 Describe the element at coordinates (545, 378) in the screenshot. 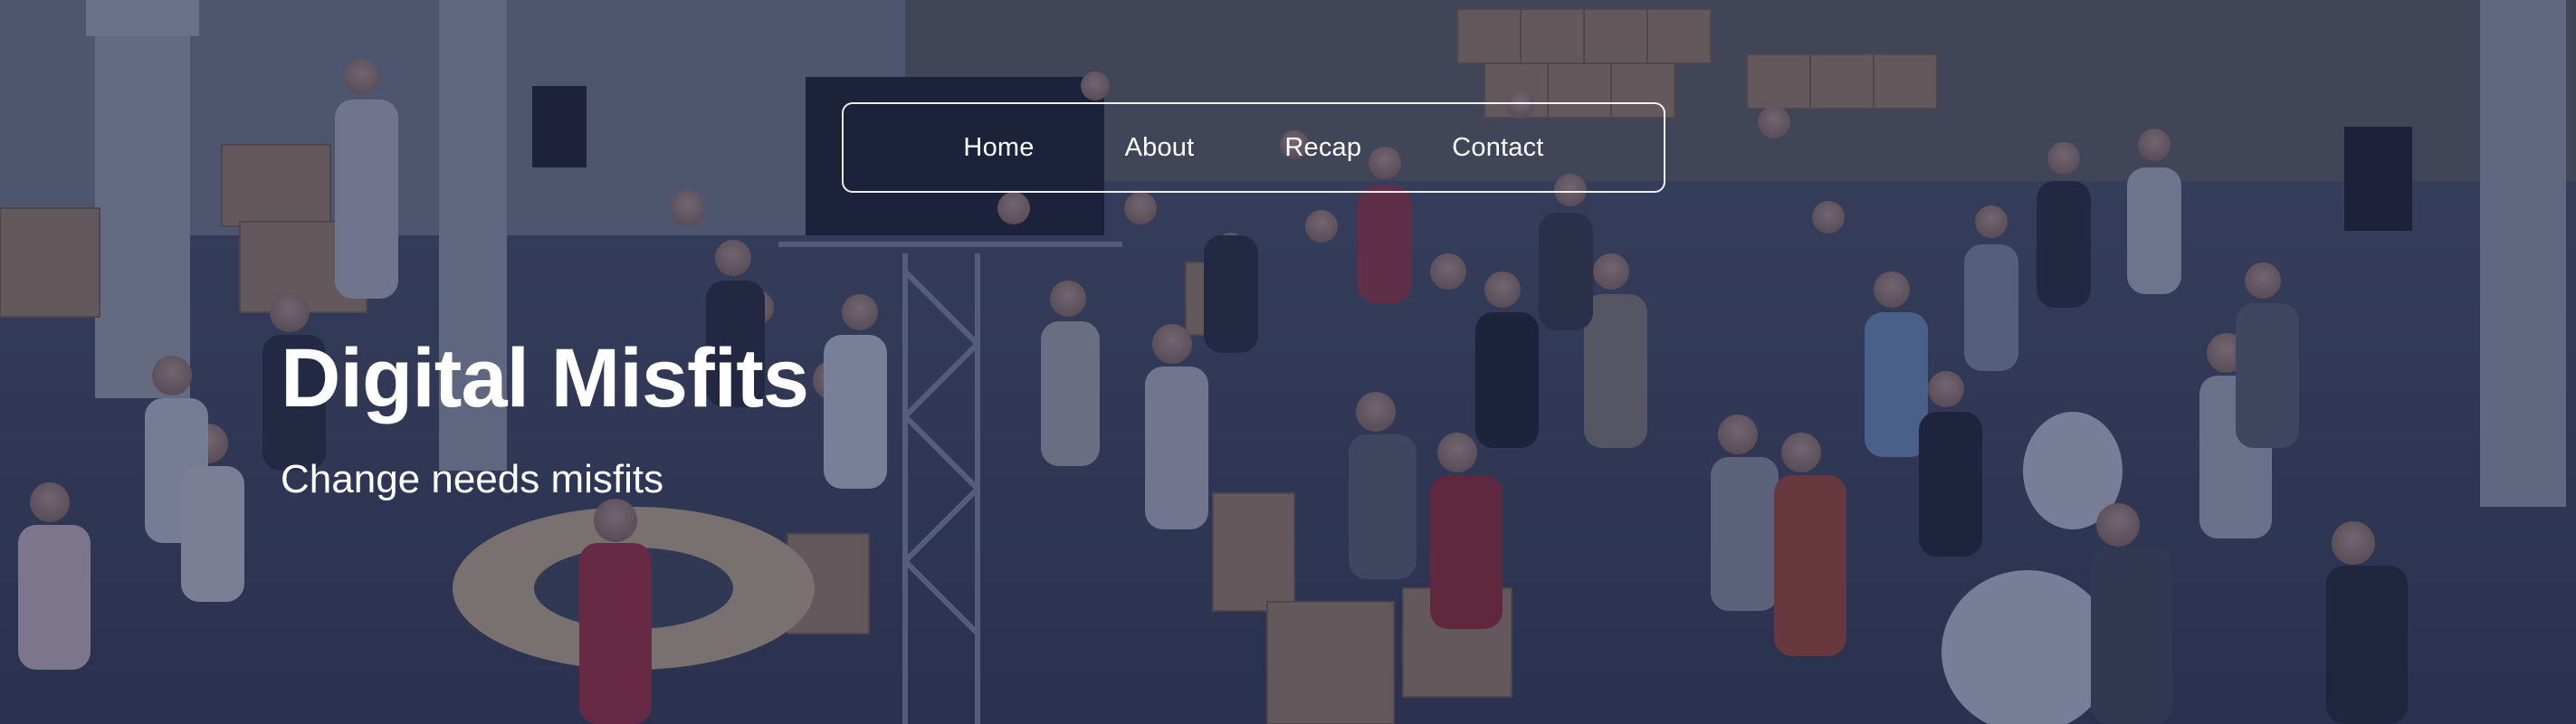

I see `hero-title: Digital Misfits` at that location.